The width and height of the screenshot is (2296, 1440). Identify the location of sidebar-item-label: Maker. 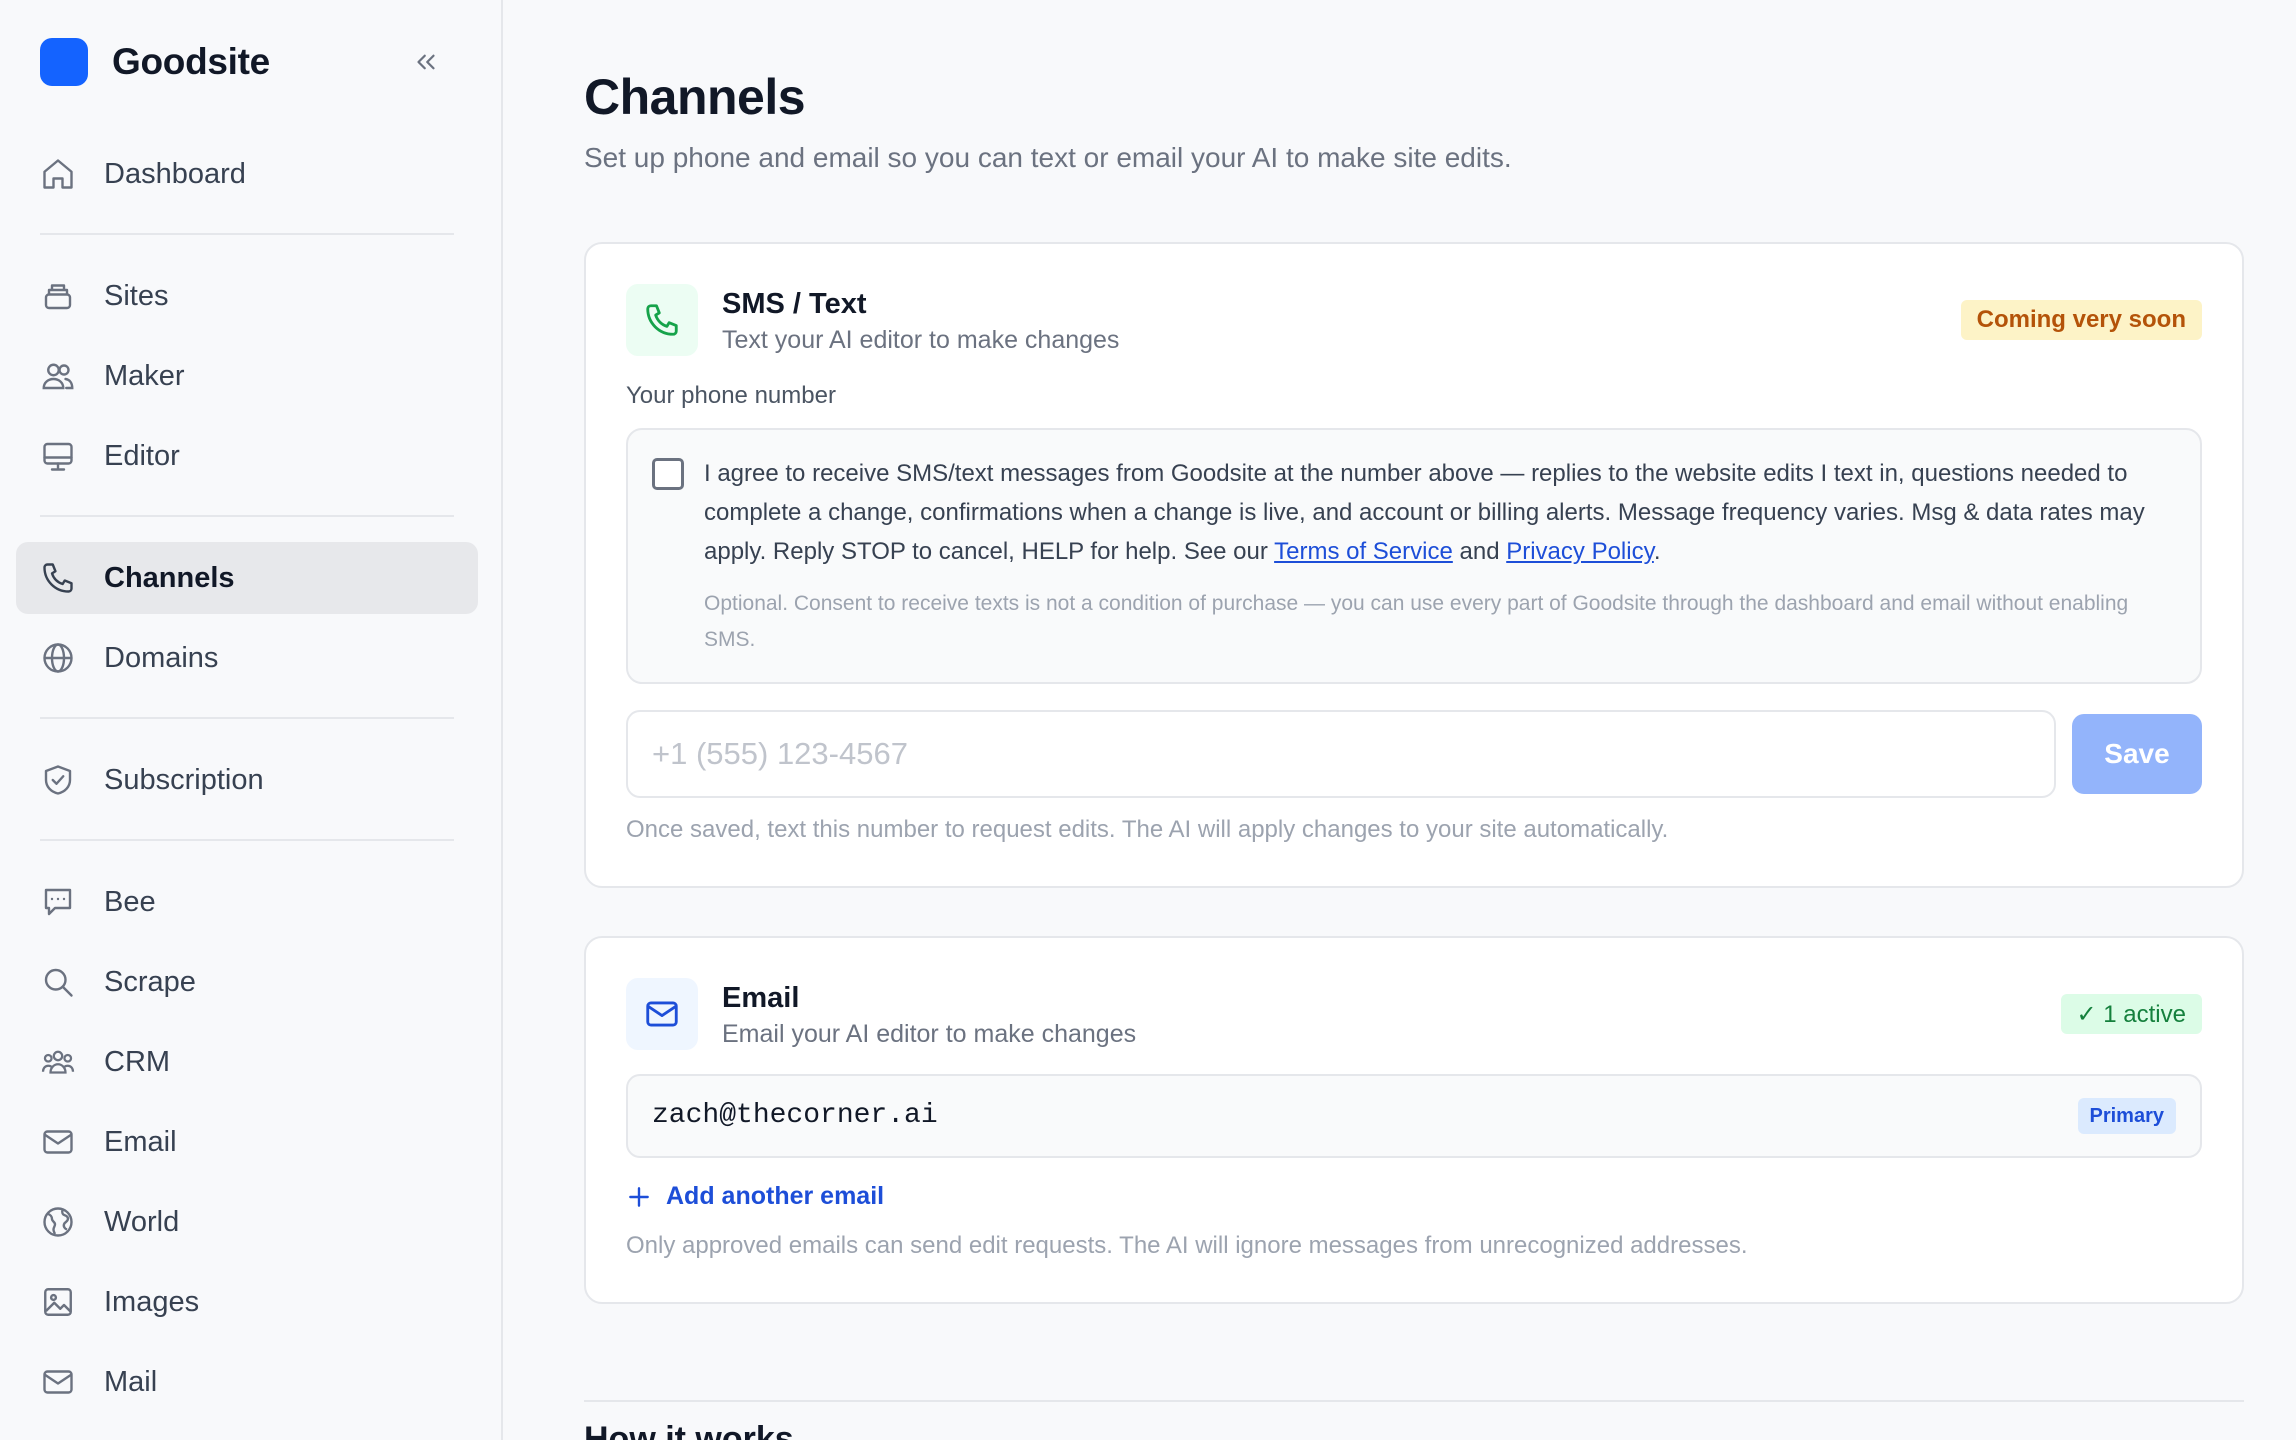
(144, 375).